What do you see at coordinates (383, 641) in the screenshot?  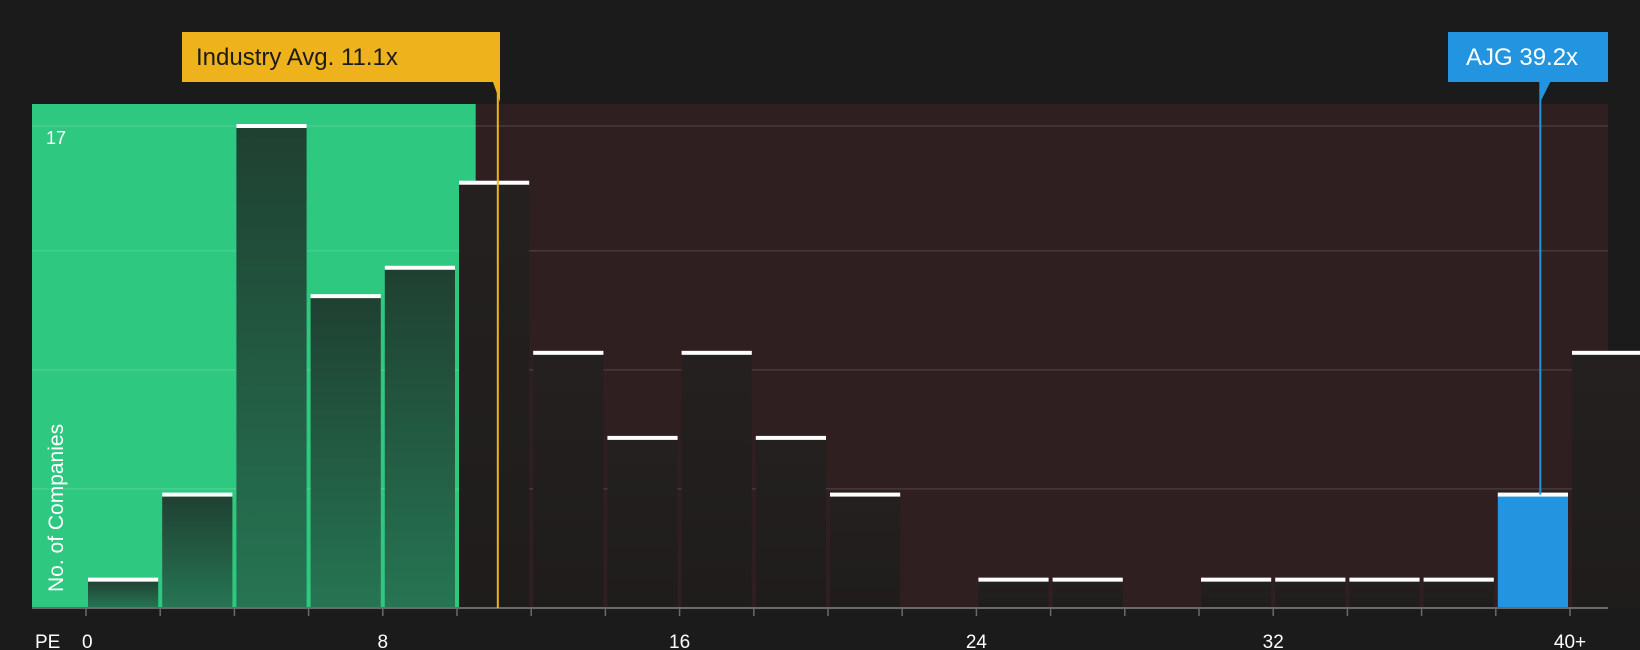 I see `x-tick-label: 8` at bounding box center [383, 641].